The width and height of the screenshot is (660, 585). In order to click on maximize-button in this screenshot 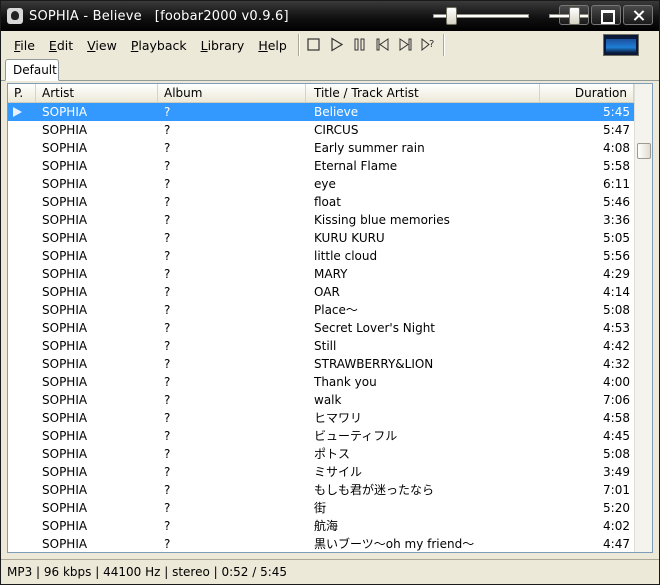, I will do `click(606, 15)`.